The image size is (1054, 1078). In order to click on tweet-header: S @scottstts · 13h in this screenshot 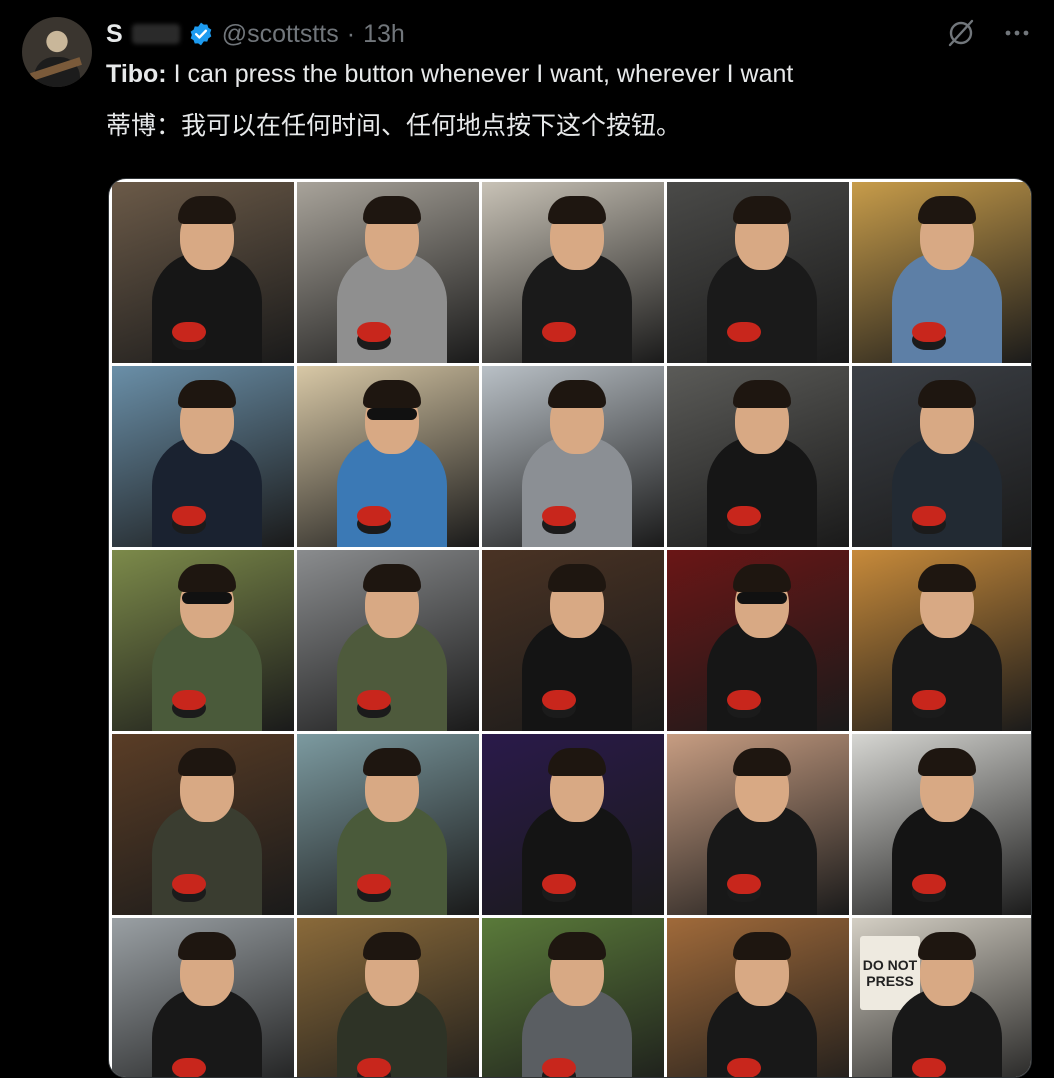, I will do `click(255, 34)`.